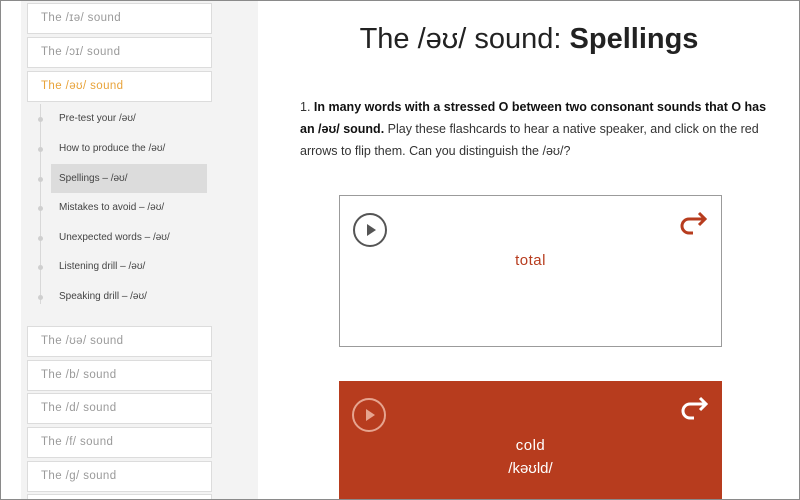 The height and width of the screenshot is (500, 800). I want to click on sidebar-item-ua-sound: The /ʊə/ sound, so click(119, 341).